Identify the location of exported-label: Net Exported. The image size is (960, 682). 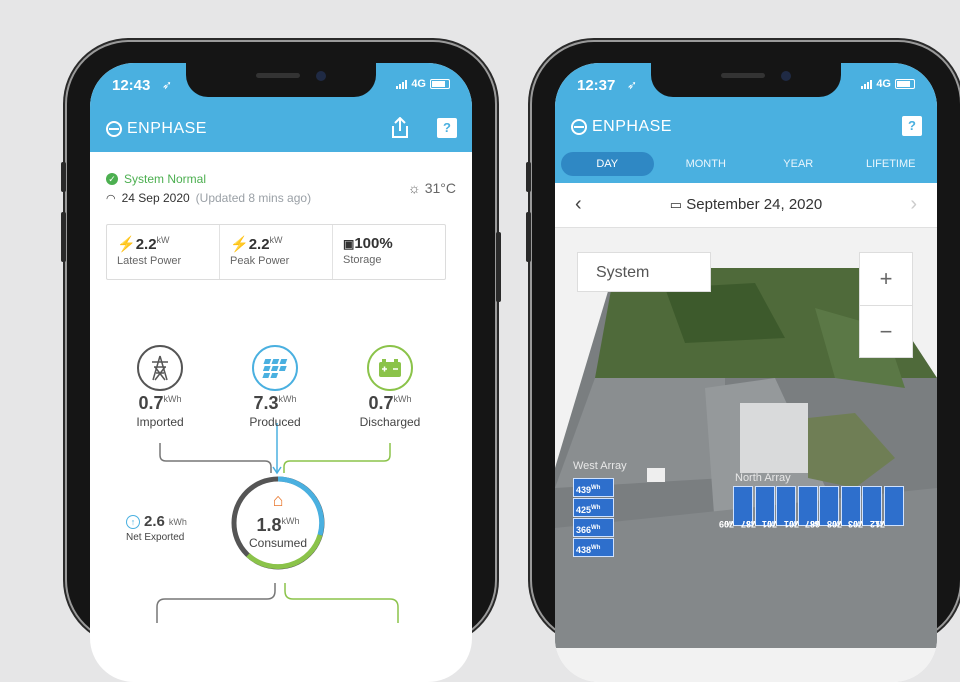
(155, 537).